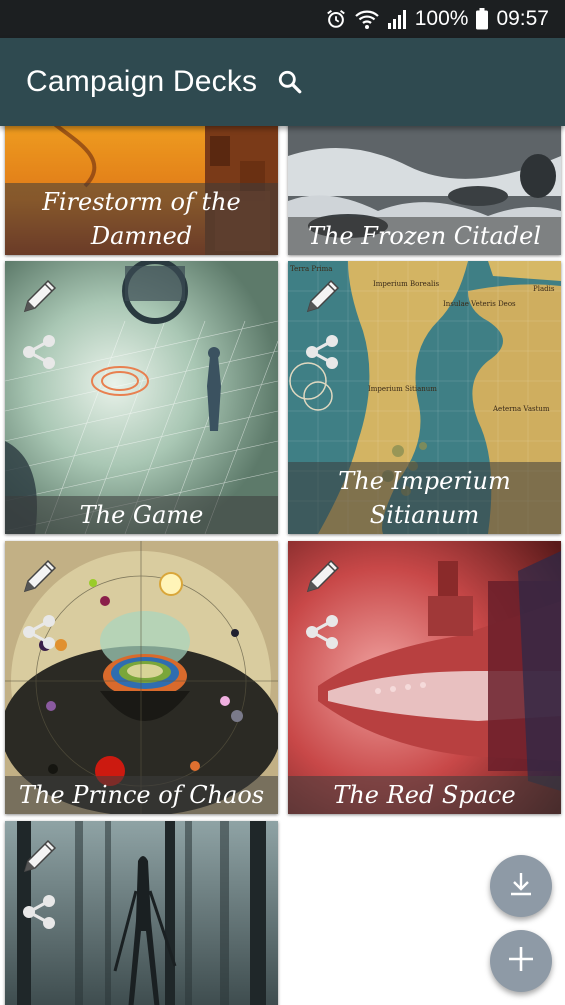 Image resolution: width=565 pixels, height=1005 pixels. Describe the element at coordinates (441, 18) in the screenshot. I see `battery-level: 100%` at that location.